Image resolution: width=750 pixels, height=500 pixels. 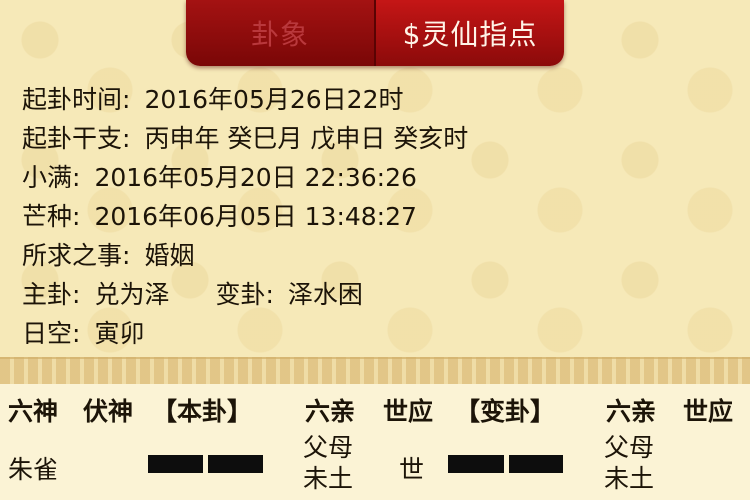 What do you see at coordinates (175, 464) in the screenshot?
I see `bengua-yang-line-left` at bounding box center [175, 464].